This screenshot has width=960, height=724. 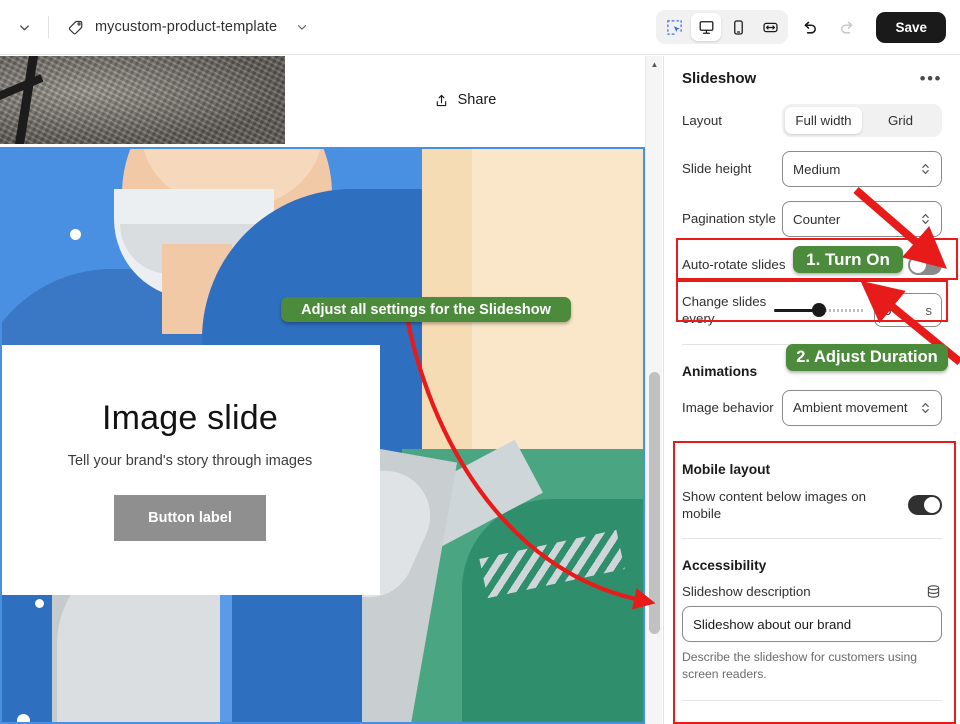 What do you see at coordinates (888, 310) in the screenshot?
I see `duration-value: 5` at bounding box center [888, 310].